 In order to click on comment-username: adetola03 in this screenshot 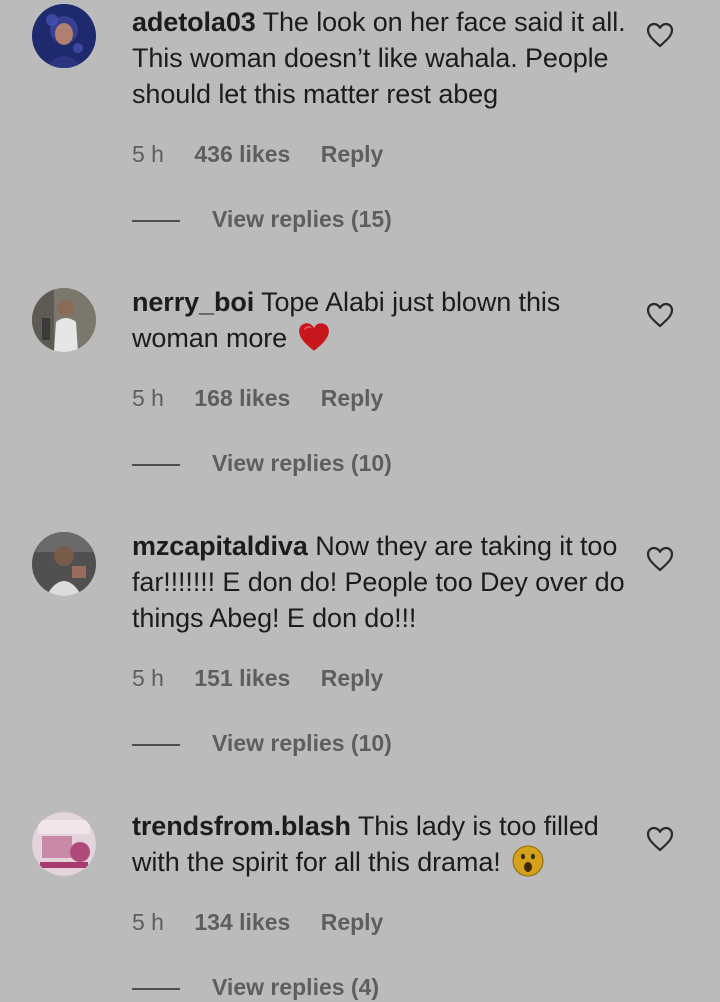, I will do `click(194, 22)`.